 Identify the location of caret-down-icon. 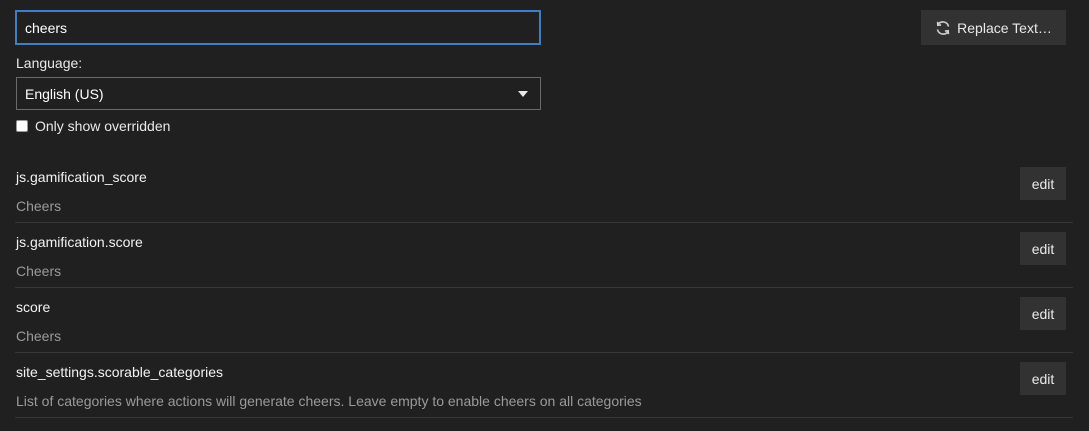
(523, 94).